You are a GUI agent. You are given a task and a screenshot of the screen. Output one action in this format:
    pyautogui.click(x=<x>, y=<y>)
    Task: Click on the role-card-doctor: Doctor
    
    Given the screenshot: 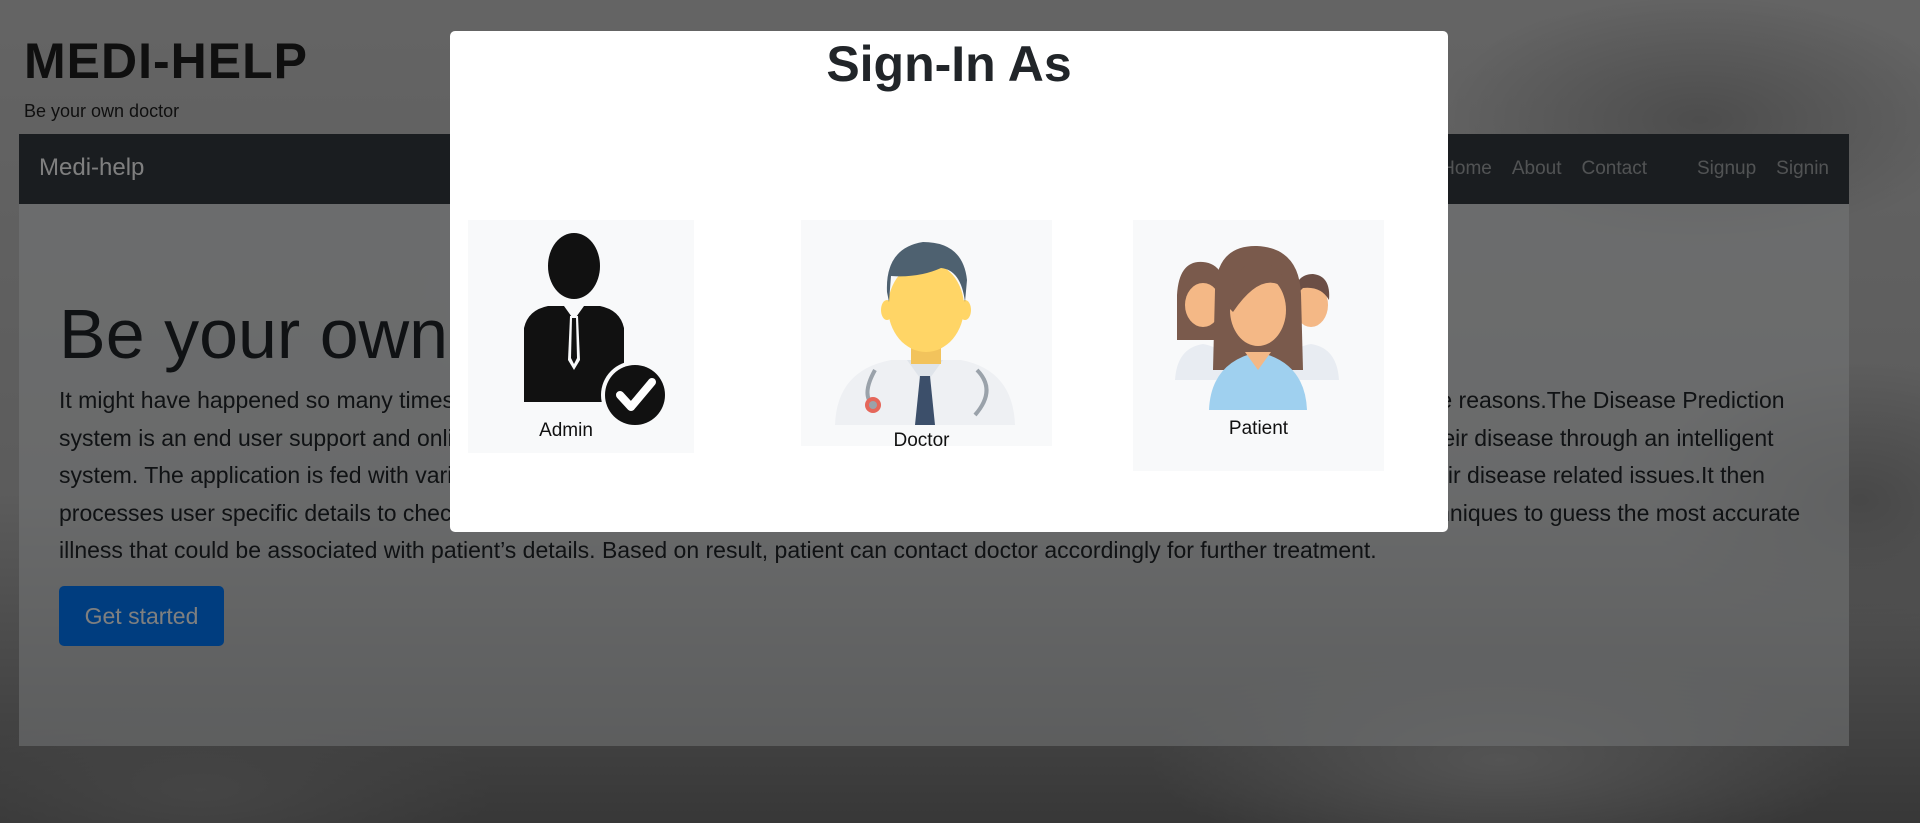 What is the action you would take?
    pyautogui.click(x=926, y=335)
    